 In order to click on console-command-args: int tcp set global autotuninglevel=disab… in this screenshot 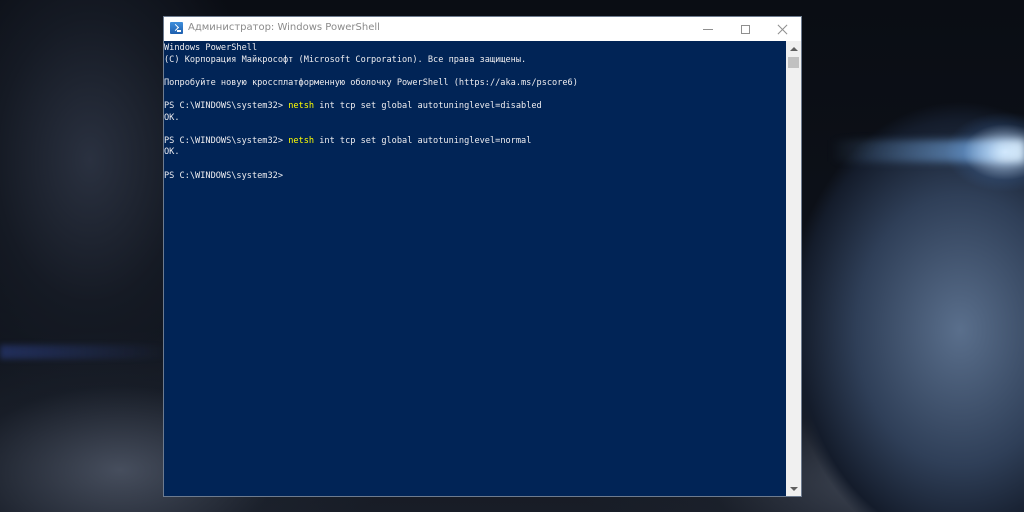, I will do `click(428, 105)`.